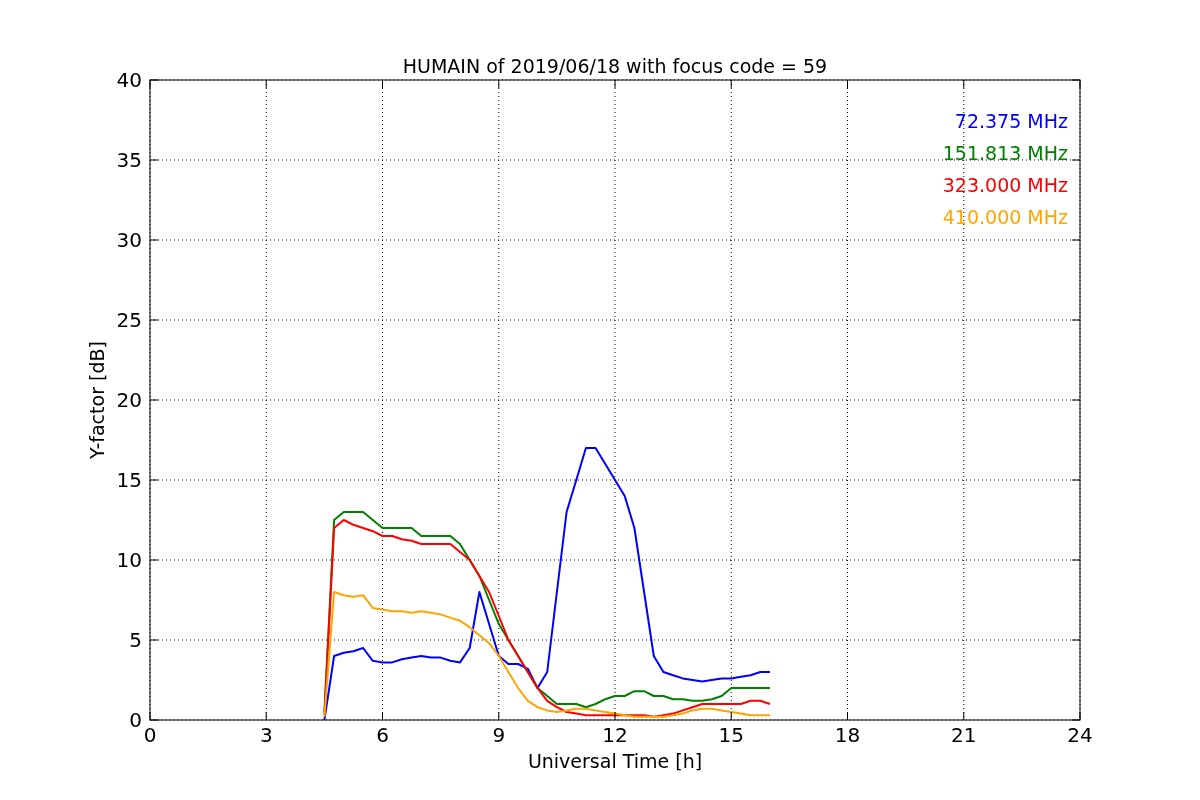 The width and height of the screenshot is (1200, 800). What do you see at coordinates (1005, 185) in the screenshot?
I see `legend-label: 323.000 MHz` at bounding box center [1005, 185].